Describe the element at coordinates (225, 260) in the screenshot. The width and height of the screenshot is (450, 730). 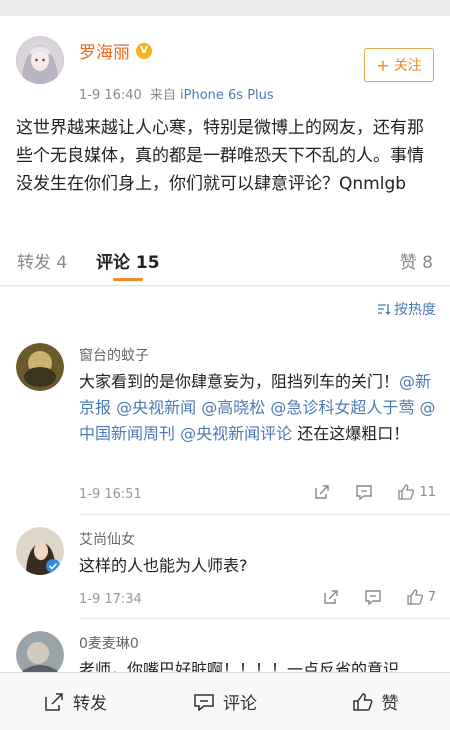
I see `interaction-tabs: 转发 4 评论 15 赞 8` at that location.